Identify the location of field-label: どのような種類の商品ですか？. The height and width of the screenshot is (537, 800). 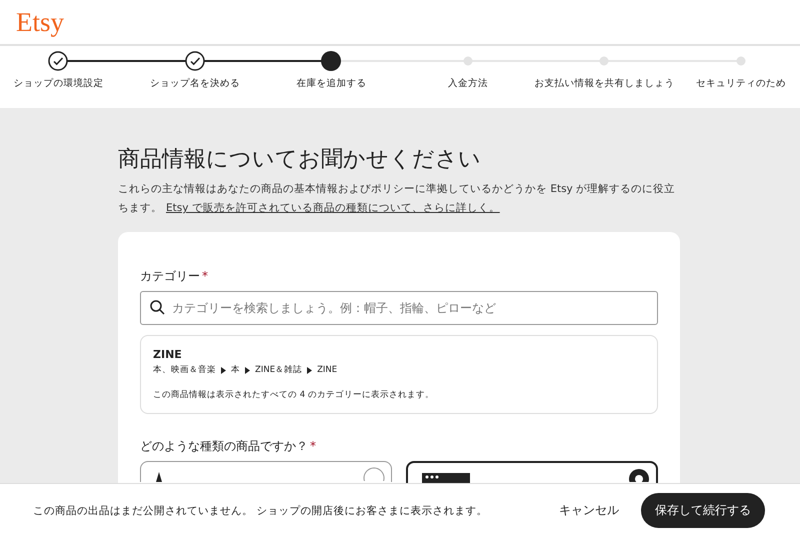
(224, 446).